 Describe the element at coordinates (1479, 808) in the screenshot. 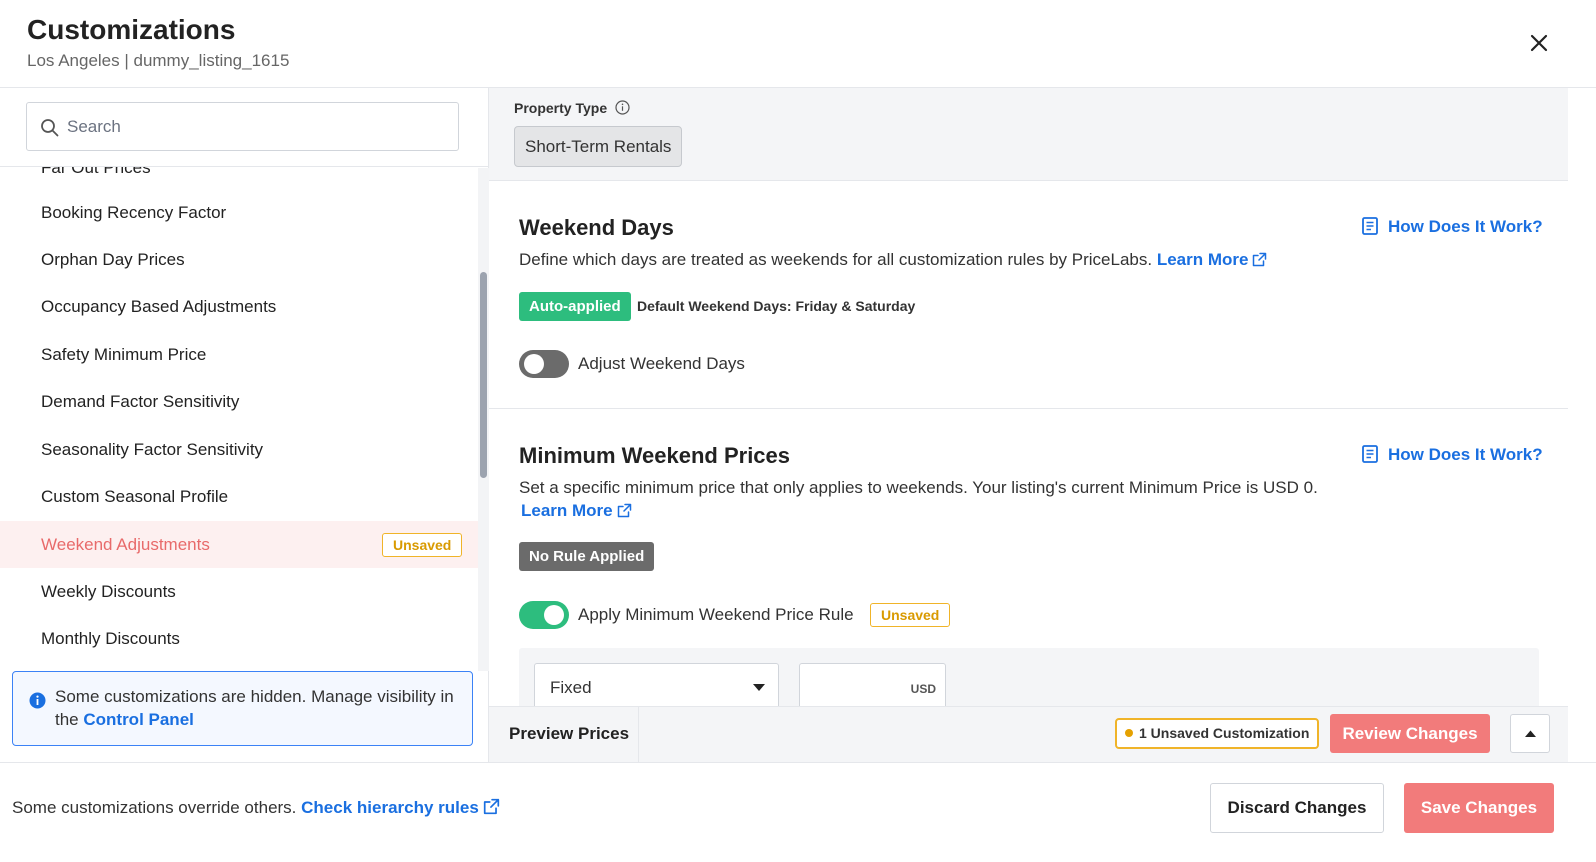

I see `save-changes-button: Save Changes` at that location.